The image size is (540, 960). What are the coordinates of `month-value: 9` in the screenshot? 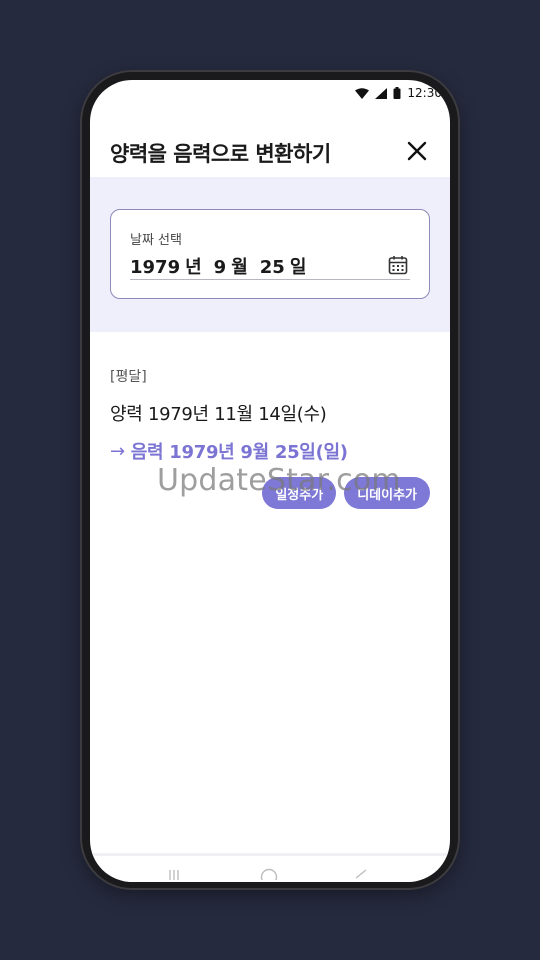 It's located at (220, 267).